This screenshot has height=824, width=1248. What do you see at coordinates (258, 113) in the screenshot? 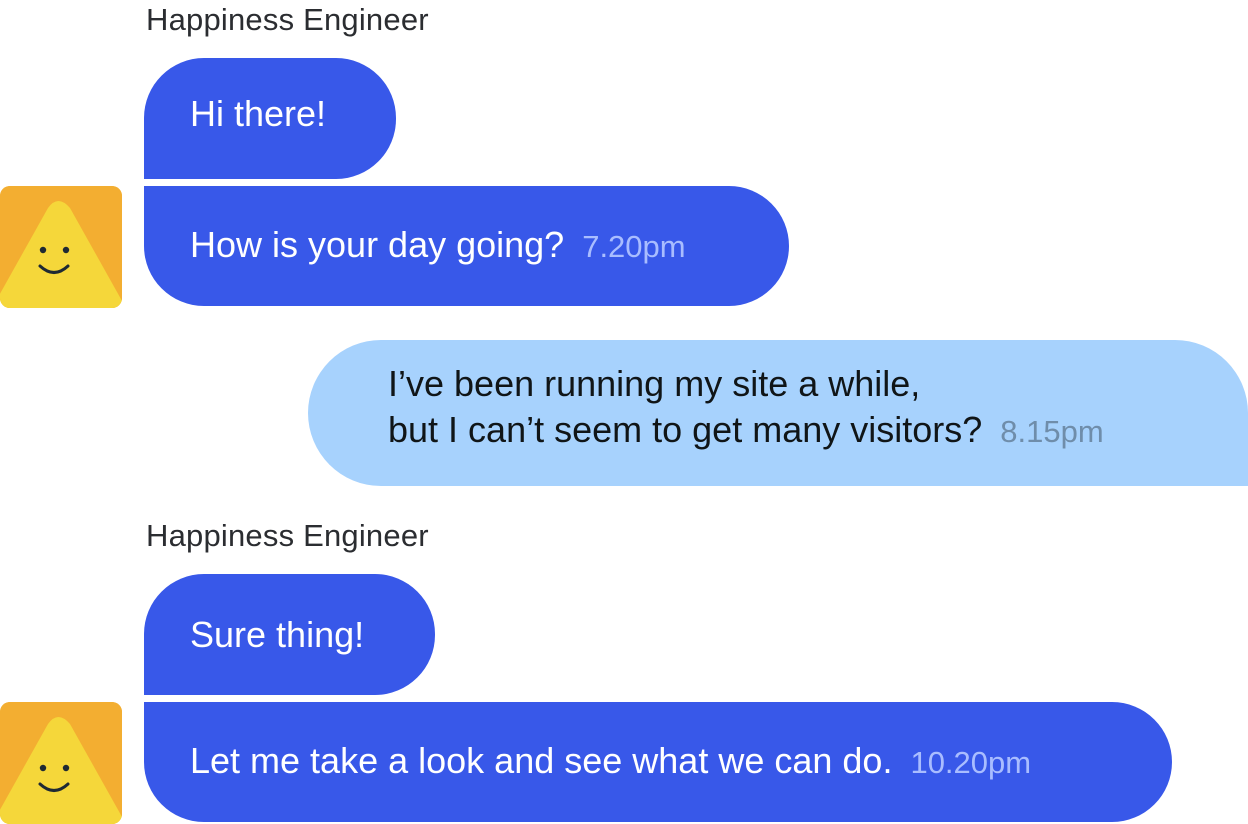
I see `message-text: Hi there!` at bounding box center [258, 113].